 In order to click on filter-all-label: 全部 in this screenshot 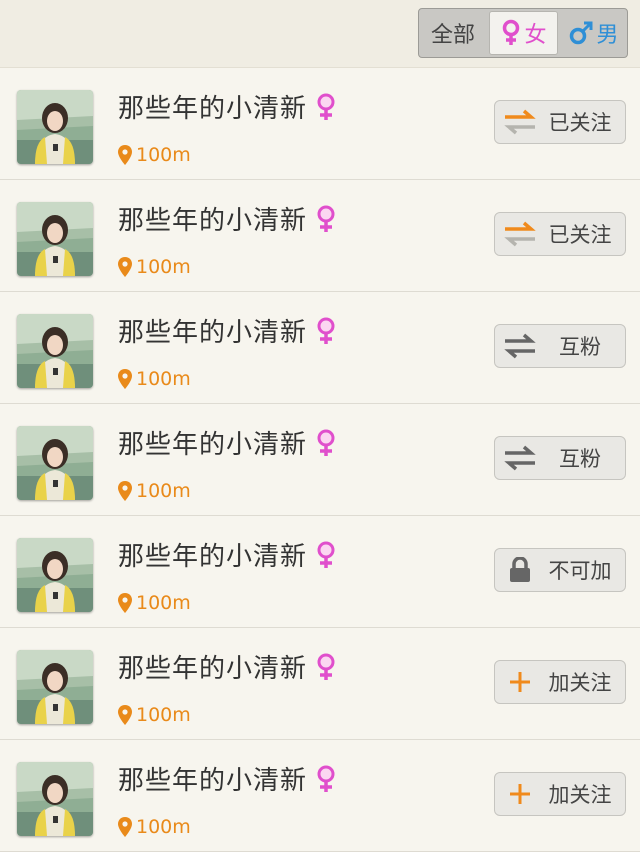, I will do `click(452, 35)`.